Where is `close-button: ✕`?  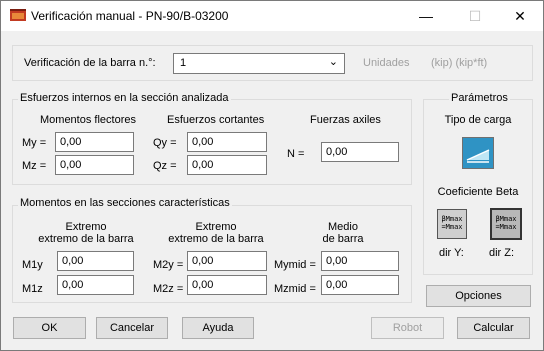 close-button: ✕ is located at coordinates (520, 16).